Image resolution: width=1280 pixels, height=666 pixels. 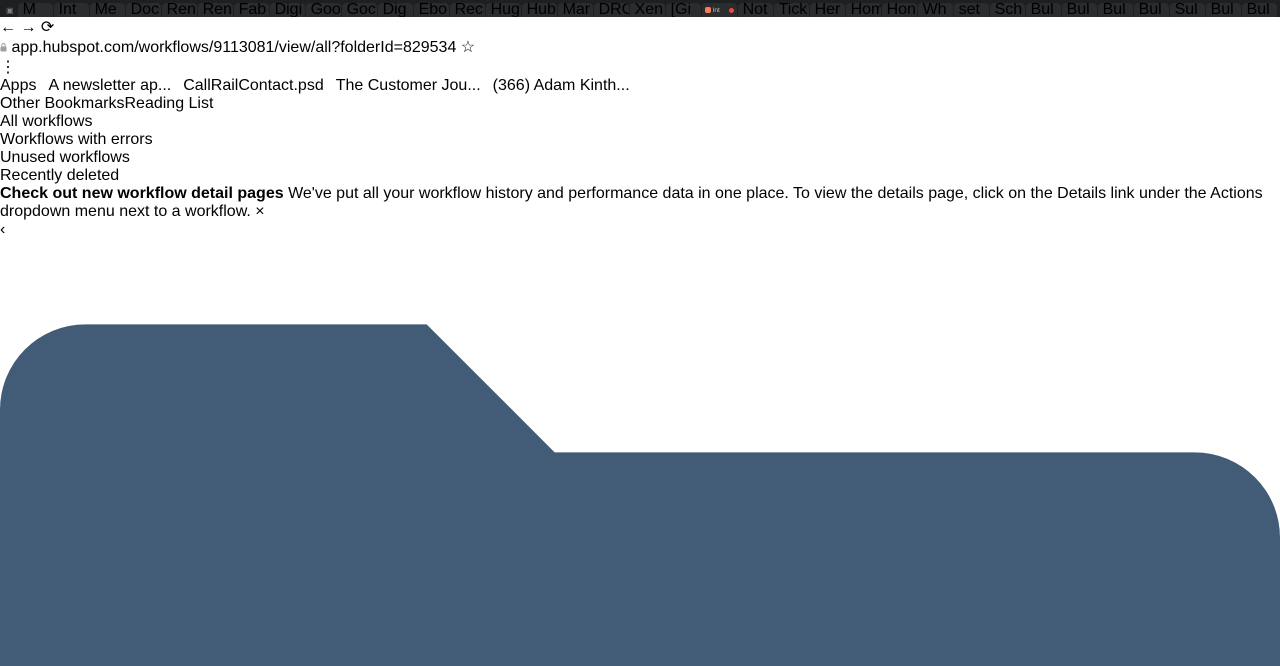 I want to click on browser-tab: Ebo, so click(x=431, y=10).